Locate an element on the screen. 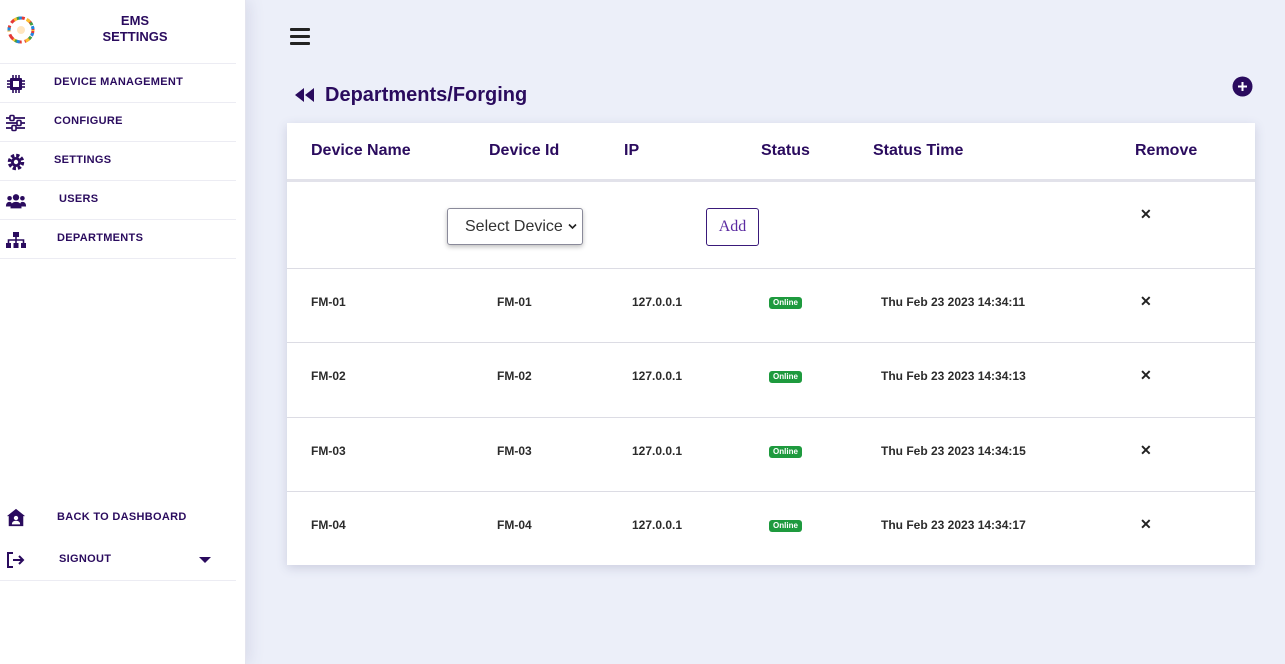 Image resolution: width=1285 pixels, height=664 pixels. sidebar-item-label: USERS is located at coordinates (79, 199).